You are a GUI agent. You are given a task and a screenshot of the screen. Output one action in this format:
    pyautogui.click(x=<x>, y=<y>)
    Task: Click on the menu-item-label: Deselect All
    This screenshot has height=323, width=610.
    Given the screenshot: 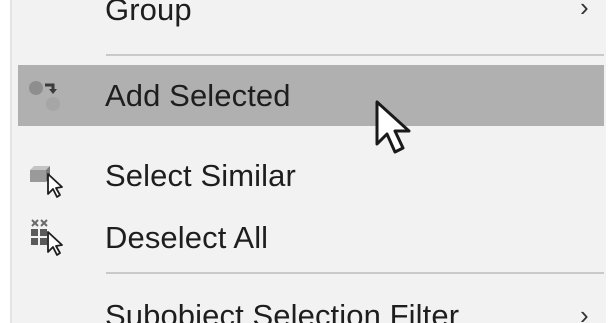 What is the action you would take?
    pyautogui.click(x=187, y=237)
    